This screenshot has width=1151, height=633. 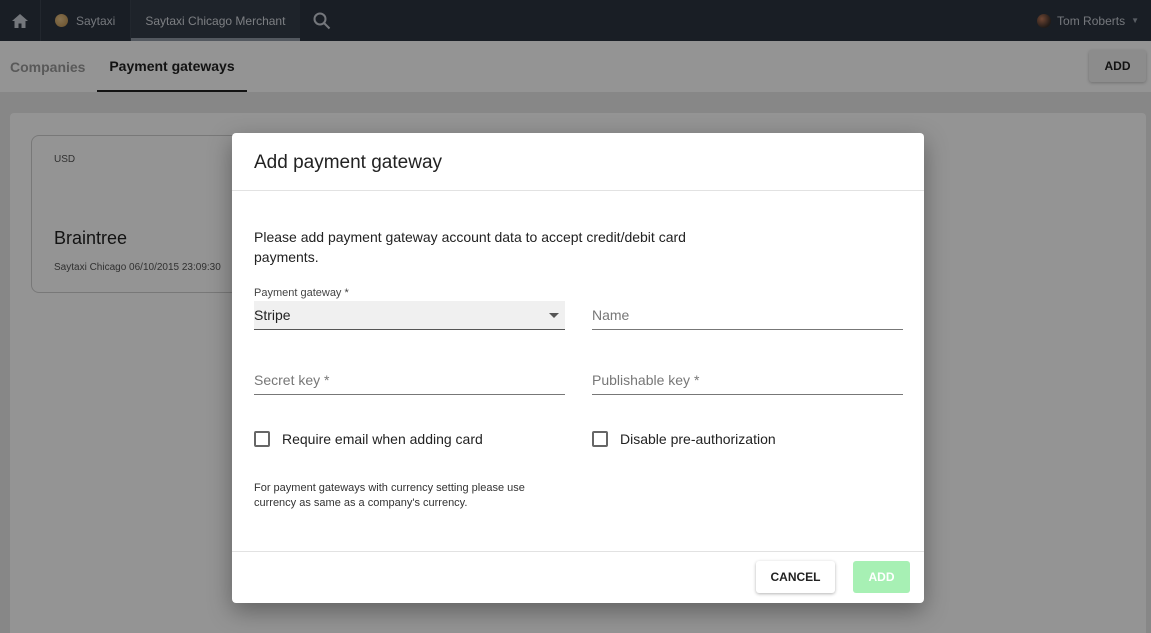 I want to click on gateway-select-label: Payment gateway *, so click(x=301, y=293).